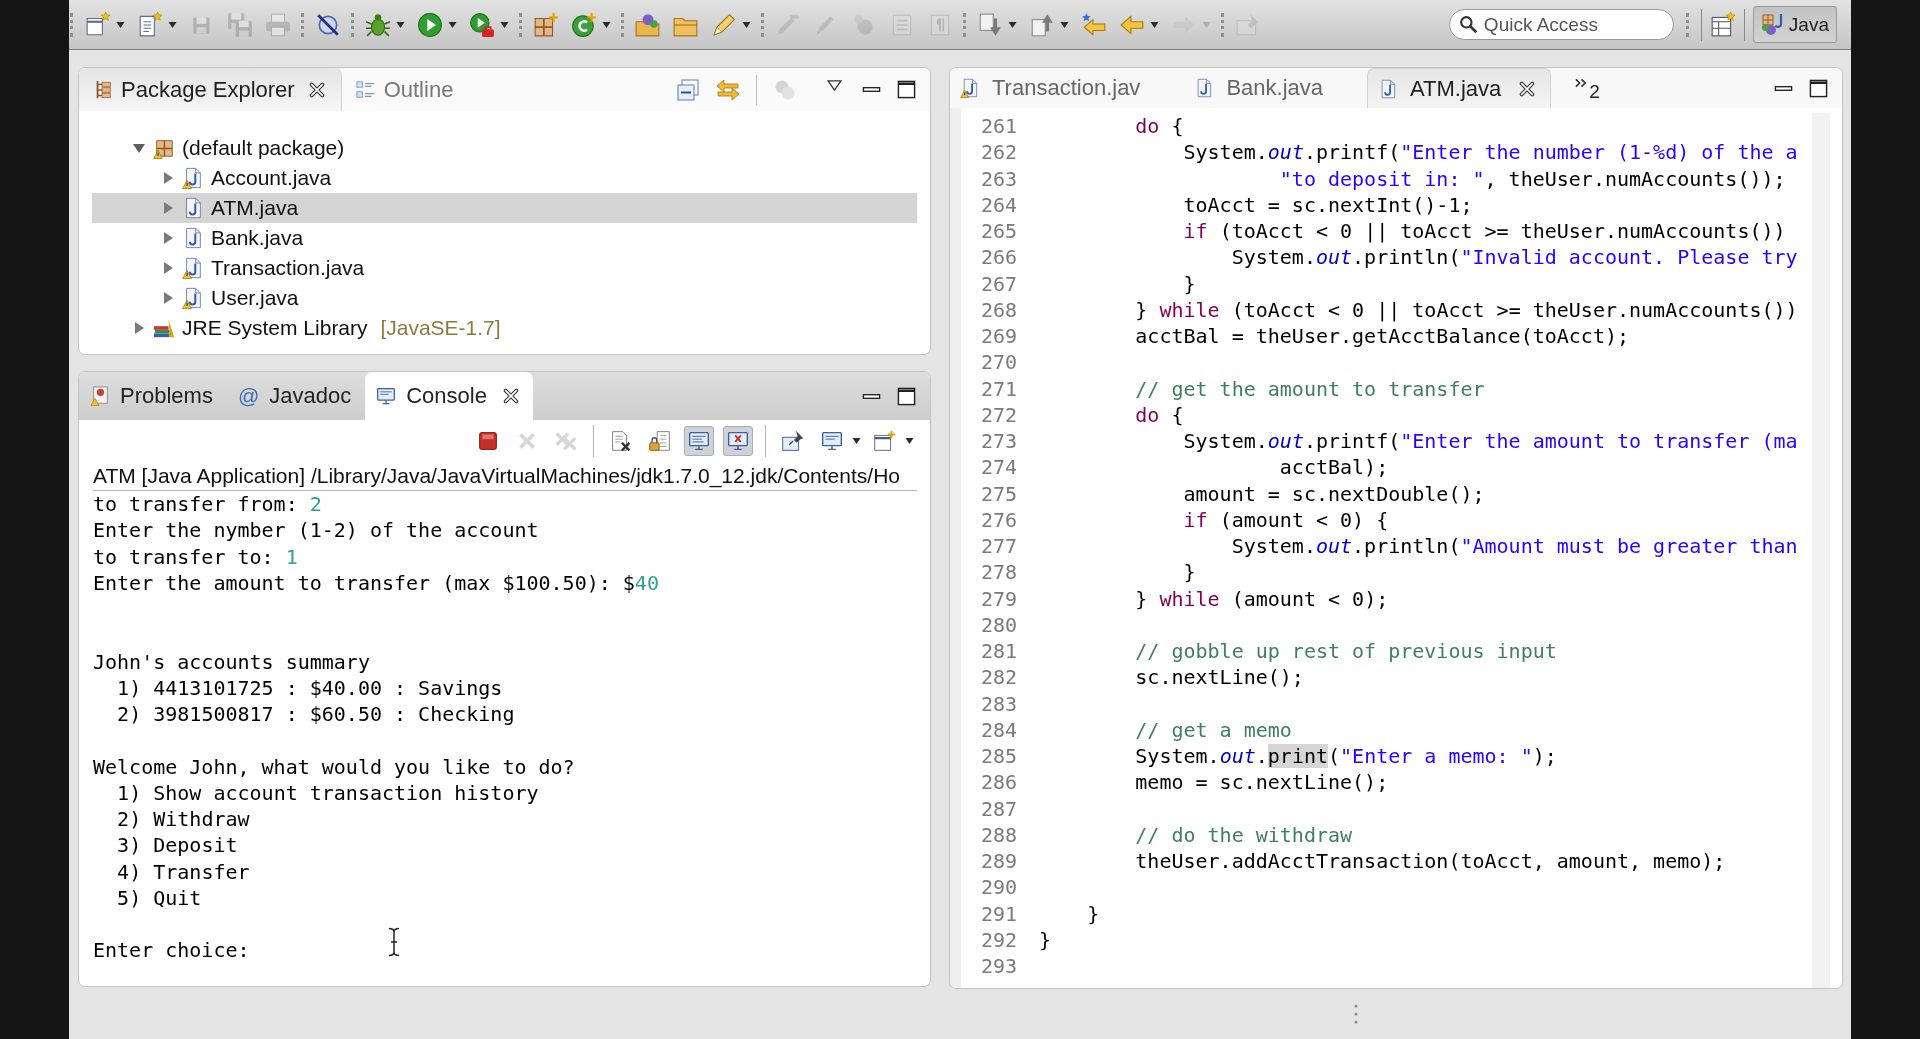 The image size is (1920, 1039). What do you see at coordinates (1334, 467) in the screenshot?
I see `code-line: acctBal);` at bounding box center [1334, 467].